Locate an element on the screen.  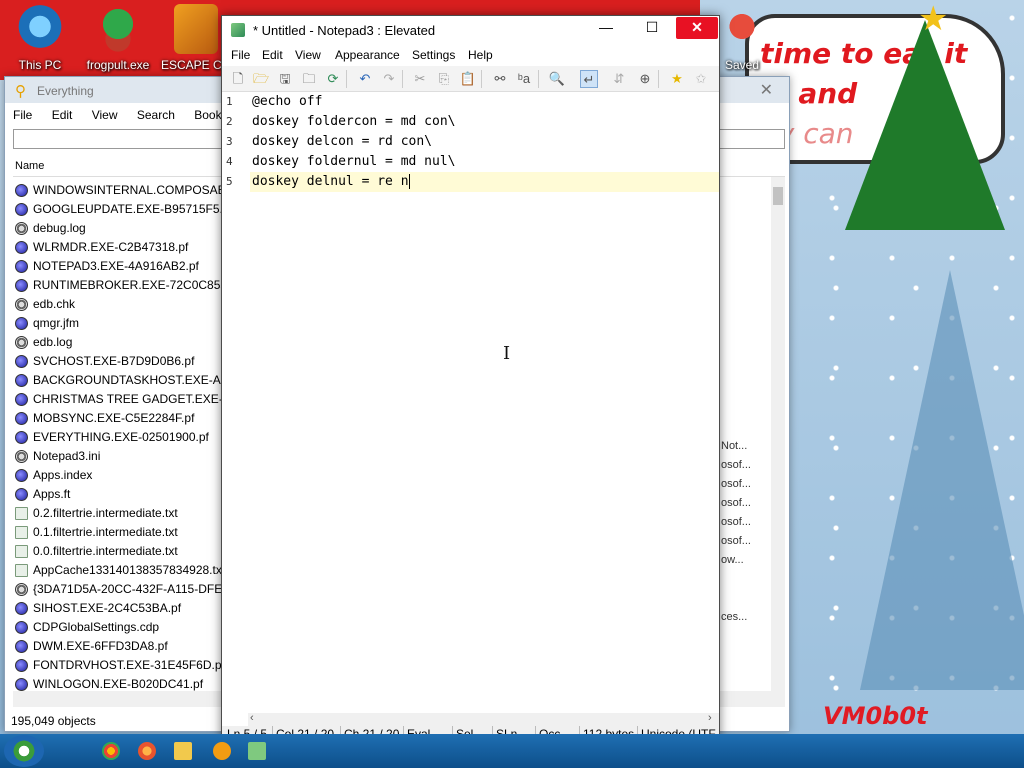
notepad3-taskbar-icon is located at coordinates (257, 751).